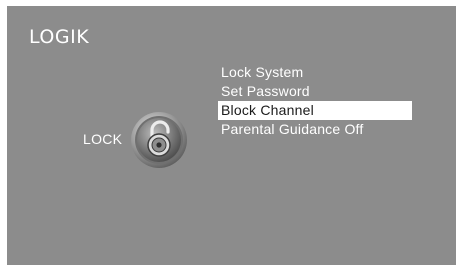 Image resolution: width=463 pixels, height=271 pixels. I want to click on brand-logo: LOGIK, so click(59, 37).